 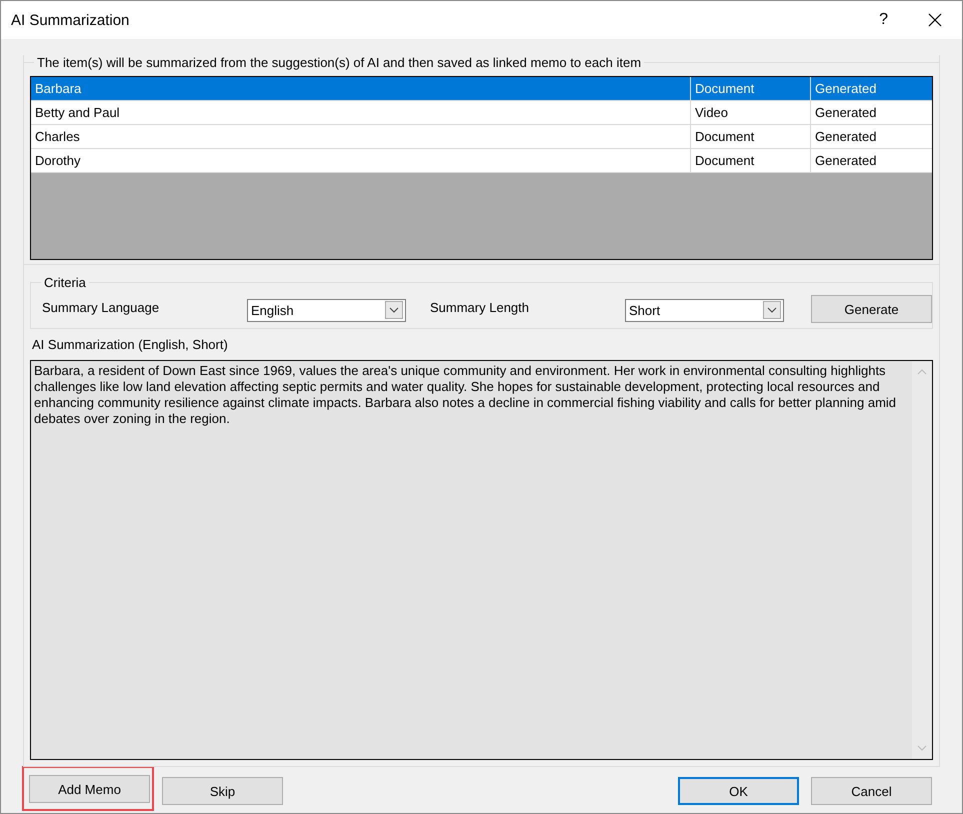 I want to click on language-dropdown: English, so click(x=326, y=310).